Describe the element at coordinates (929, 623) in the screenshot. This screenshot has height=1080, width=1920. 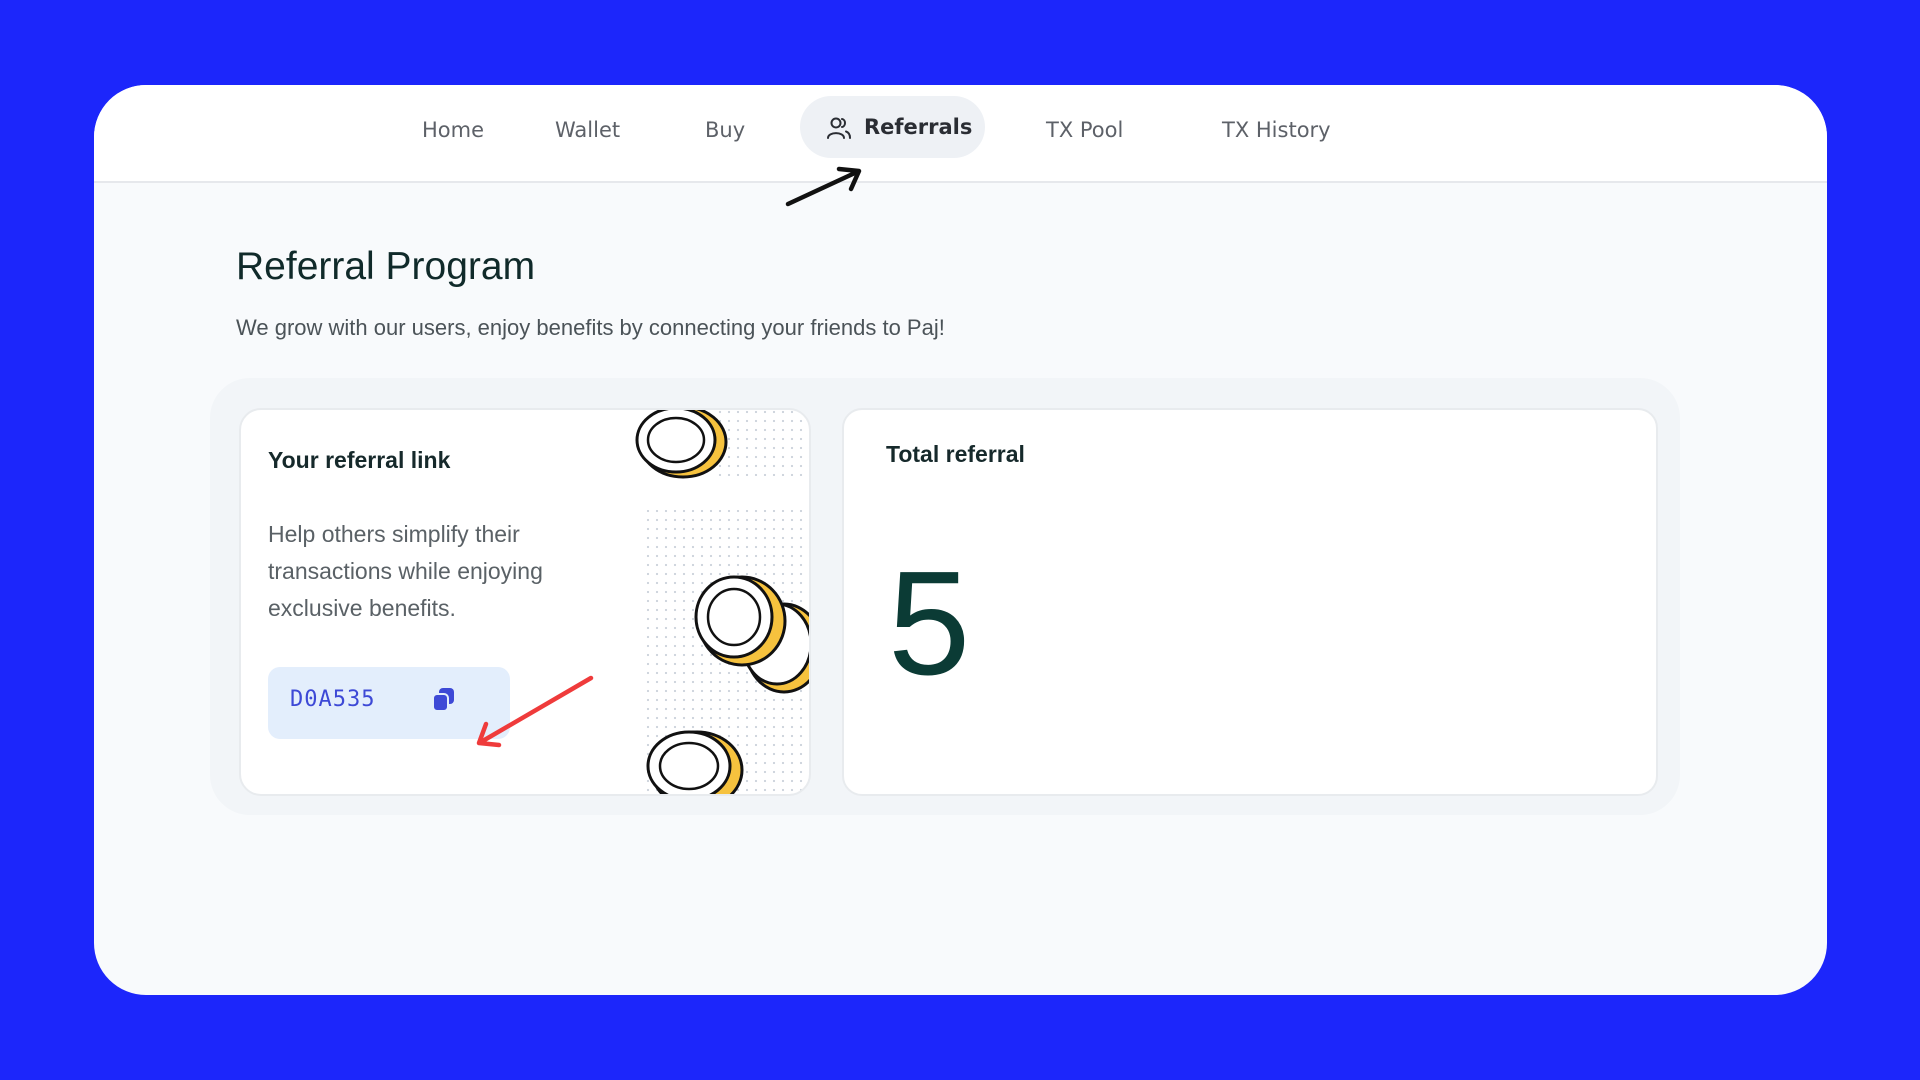
I see `total-referral-count: 5` at that location.